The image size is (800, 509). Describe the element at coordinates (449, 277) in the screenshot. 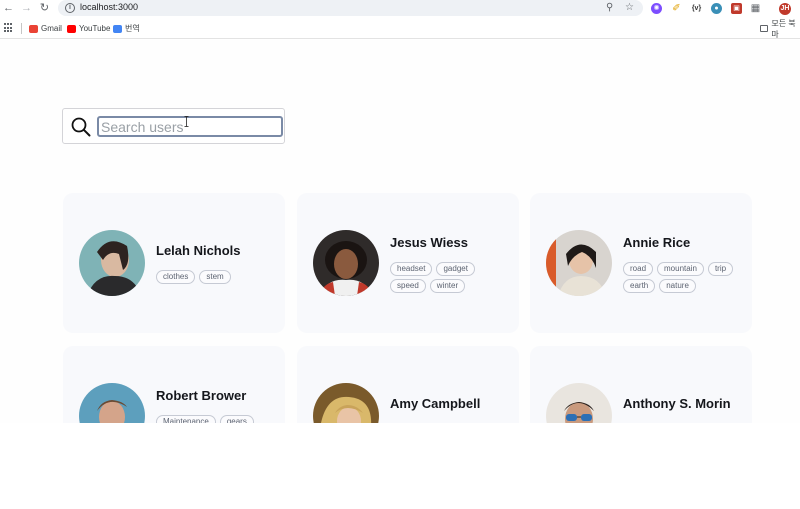

I see `tag-list: headset gadget speed winter` at that location.